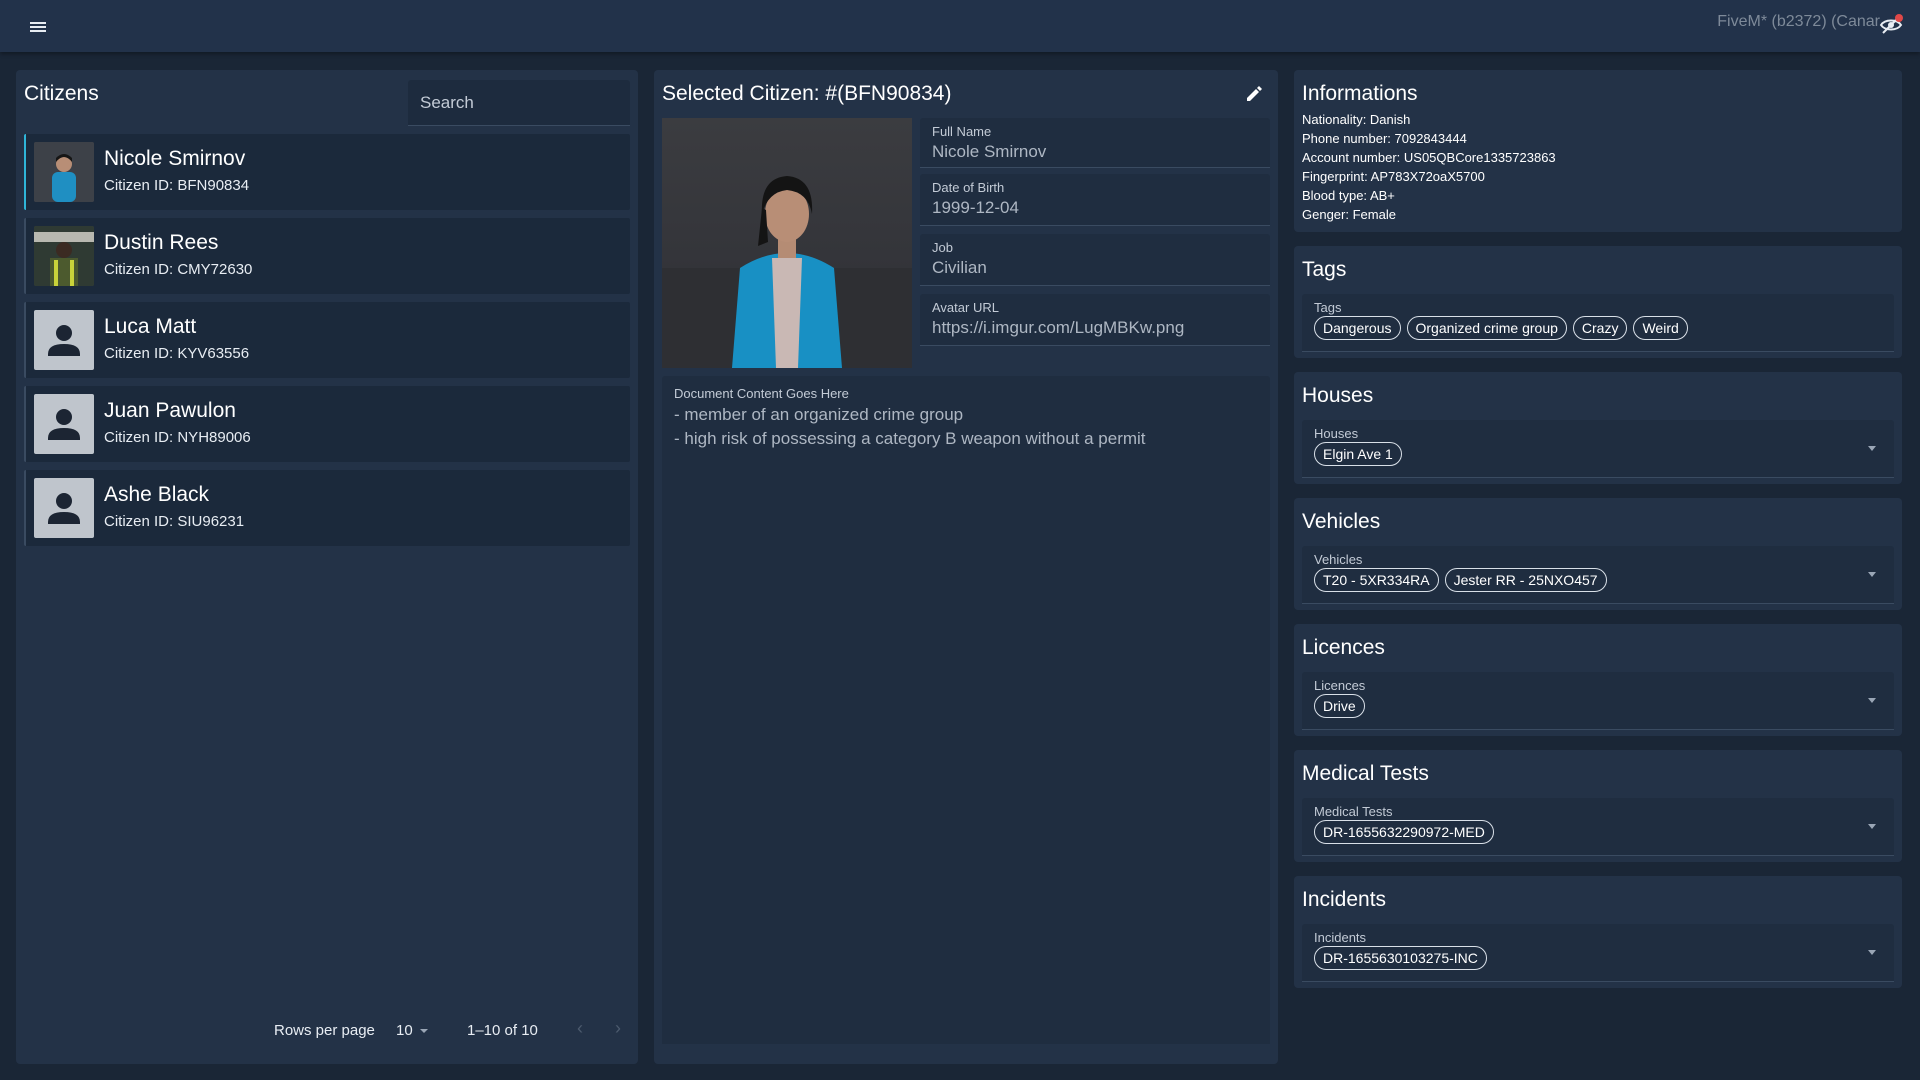 The height and width of the screenshot is (1080, 1920). Describe the element at coordinates (1598, 449) in the screenshot. I see `houses-field: Houses Elgin Ave 1` at that location.